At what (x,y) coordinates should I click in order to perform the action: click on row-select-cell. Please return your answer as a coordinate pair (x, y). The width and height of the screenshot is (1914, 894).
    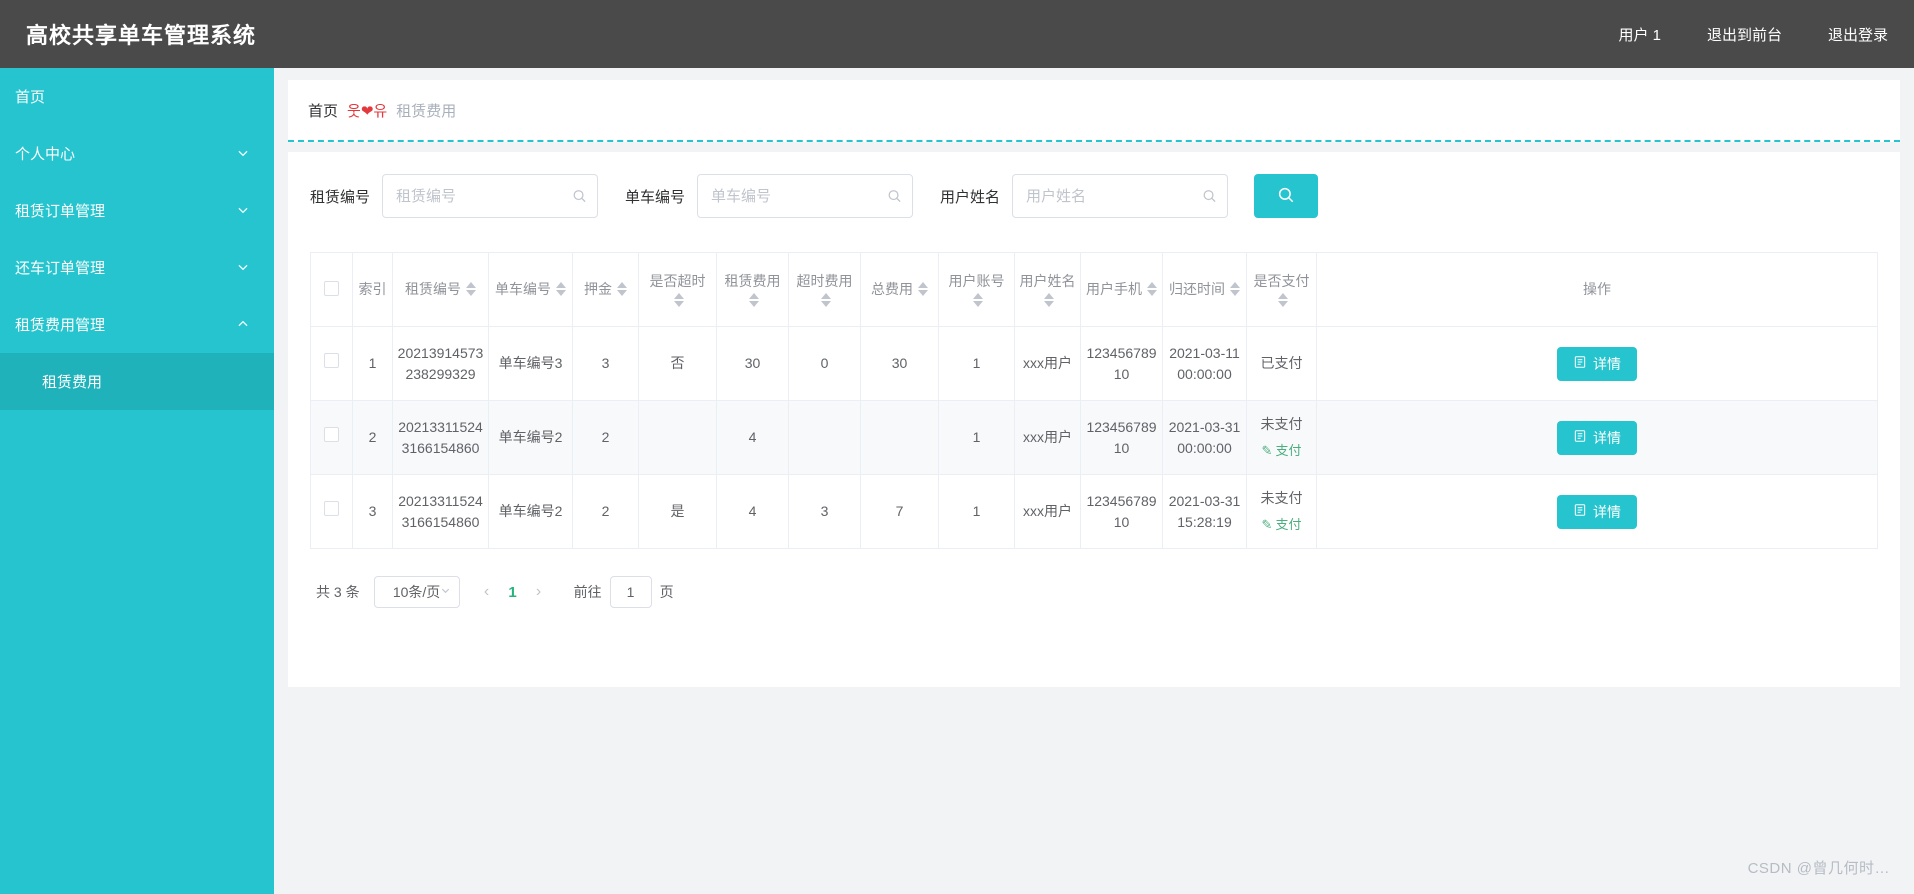
    Looking at the image, I should click on (331, 437).